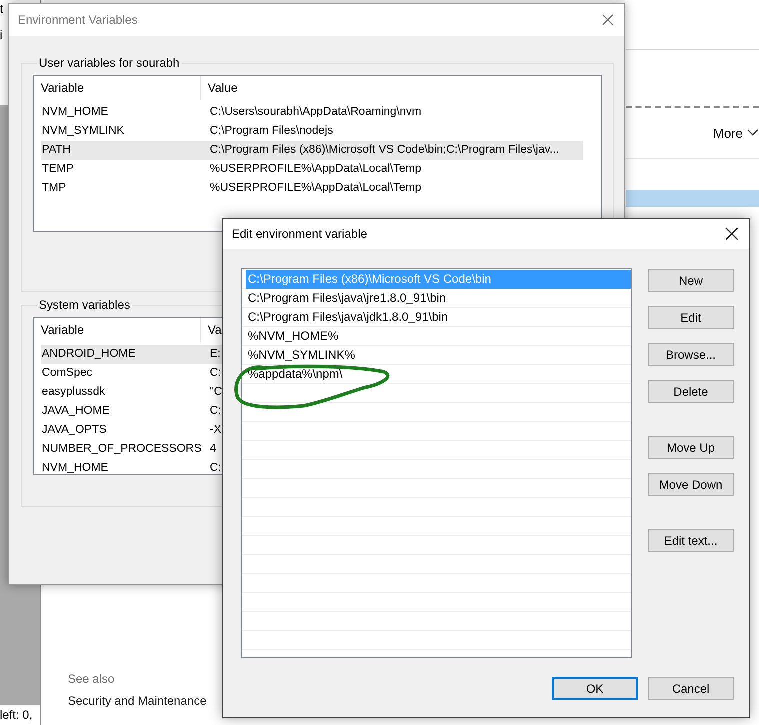  Describe the element at coordinates (438, 374) in the screenshot. I see `path-entry: %appdata%\npm\` at that location.